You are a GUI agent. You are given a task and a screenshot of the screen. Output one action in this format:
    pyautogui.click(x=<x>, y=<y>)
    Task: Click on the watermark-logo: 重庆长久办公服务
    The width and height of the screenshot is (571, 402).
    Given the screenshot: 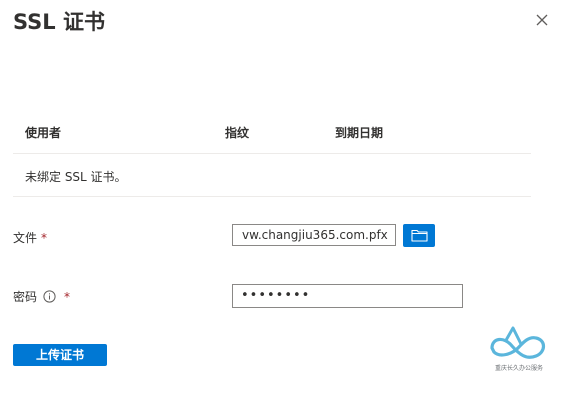 What is the action you would take?
    pyautogui.click(x=519, y=349)
    